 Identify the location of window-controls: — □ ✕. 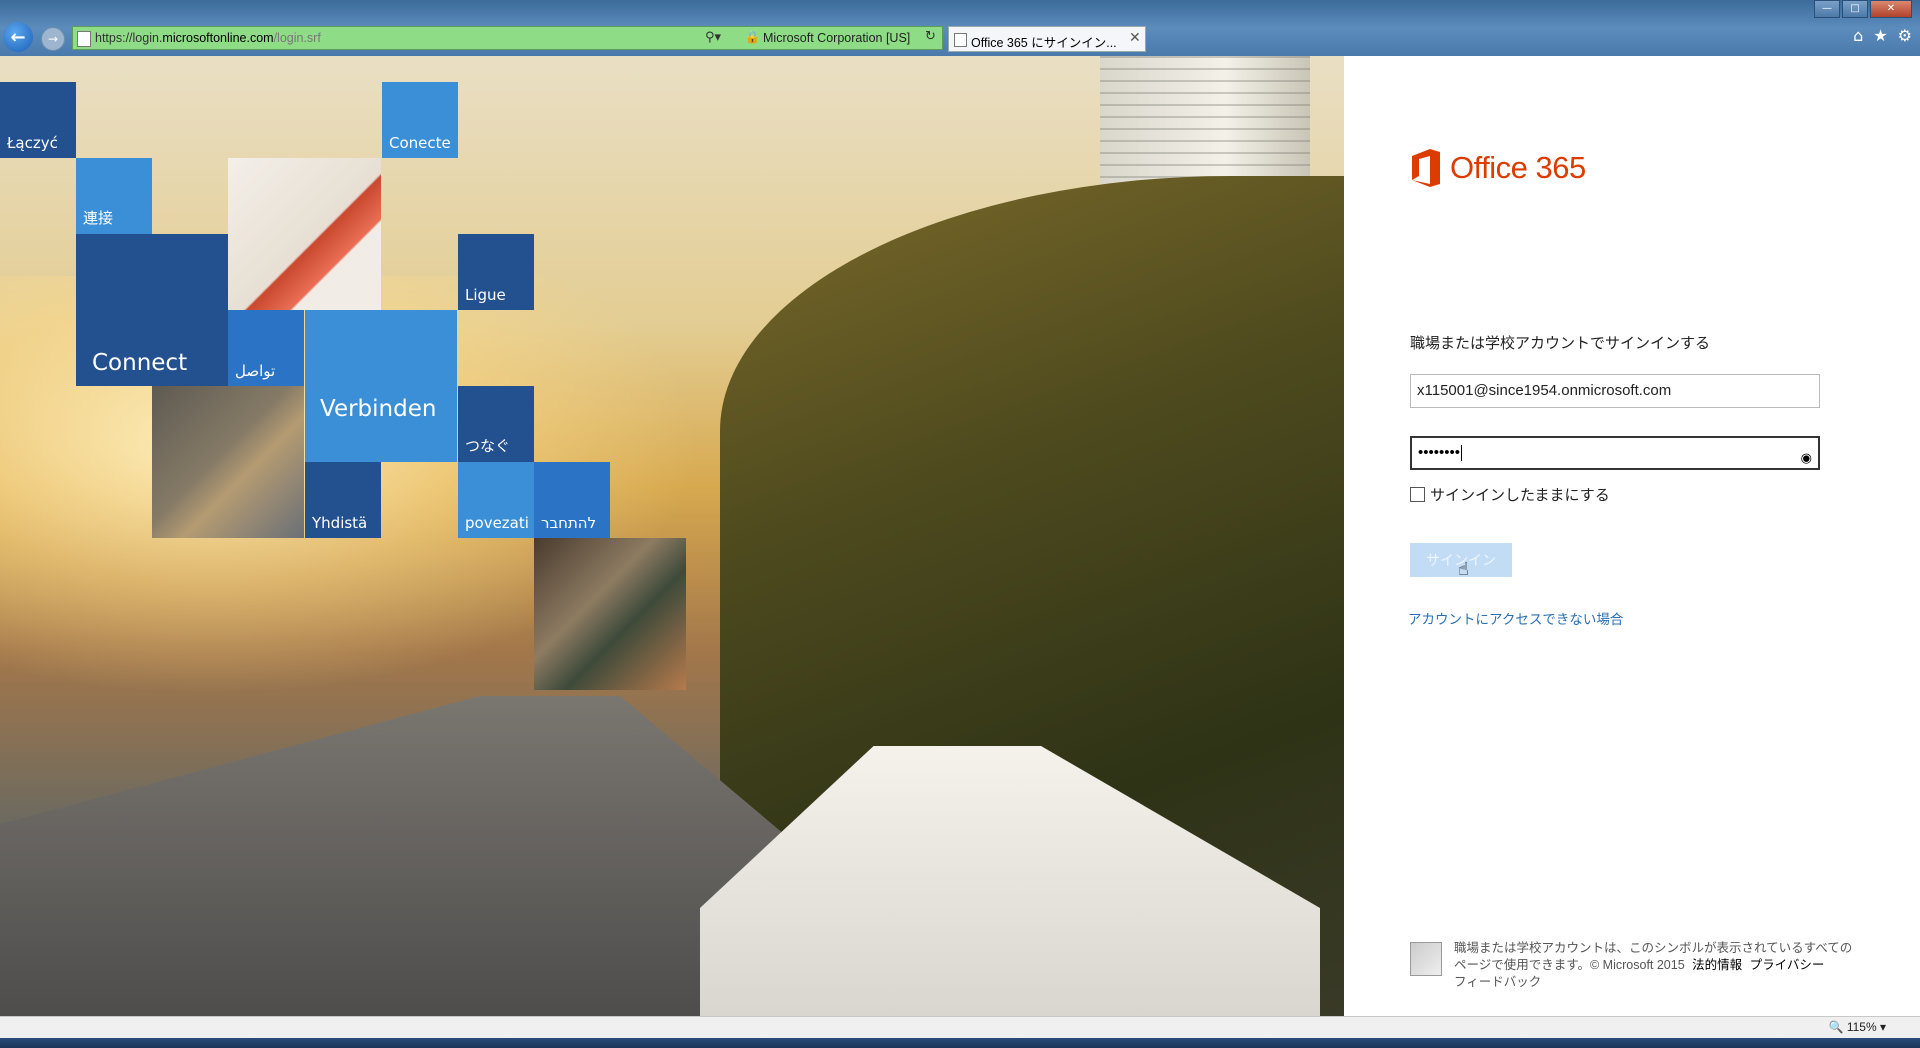
(1863, 9).